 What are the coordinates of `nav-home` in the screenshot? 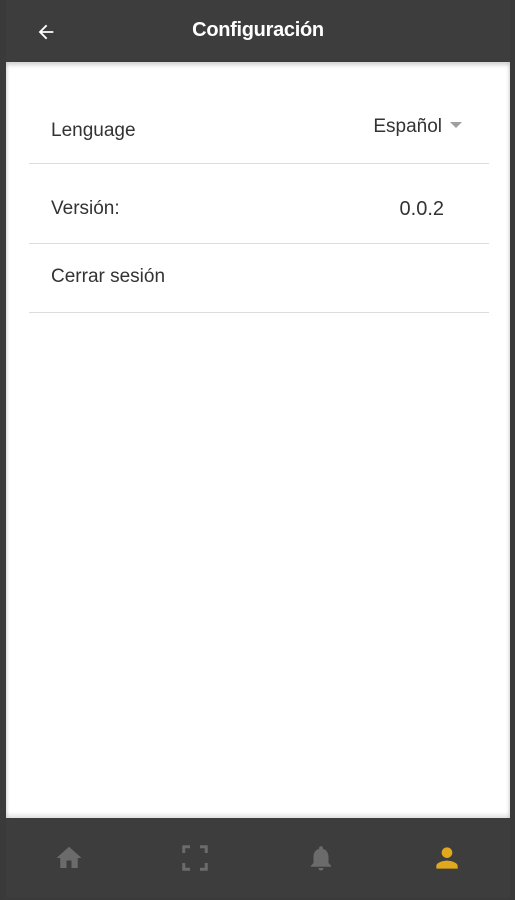 It's located at (69, 858).